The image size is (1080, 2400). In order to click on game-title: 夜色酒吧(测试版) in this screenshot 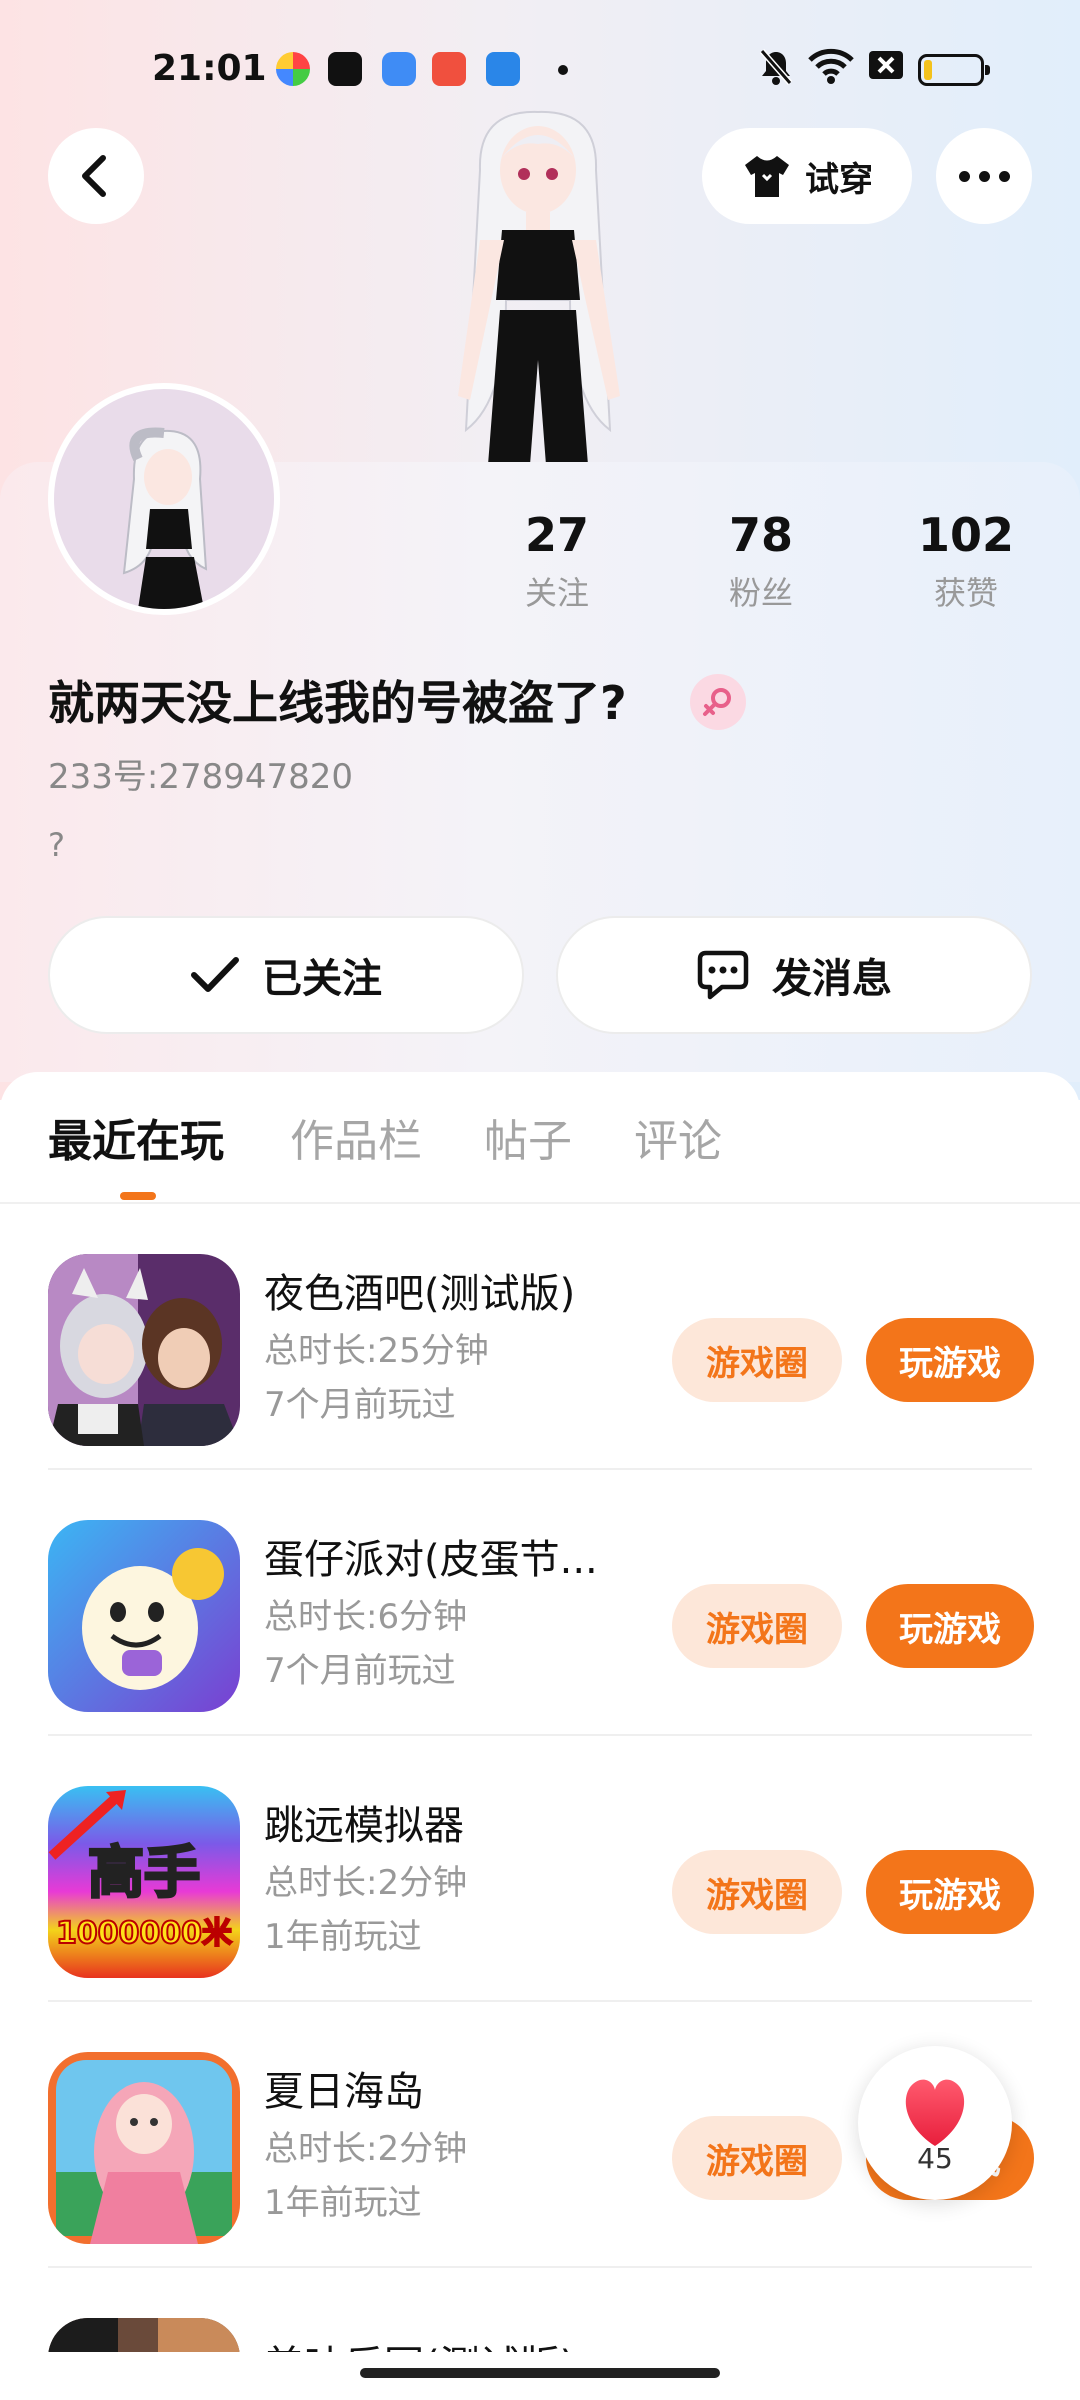, I will do `click(420, 1294)`.